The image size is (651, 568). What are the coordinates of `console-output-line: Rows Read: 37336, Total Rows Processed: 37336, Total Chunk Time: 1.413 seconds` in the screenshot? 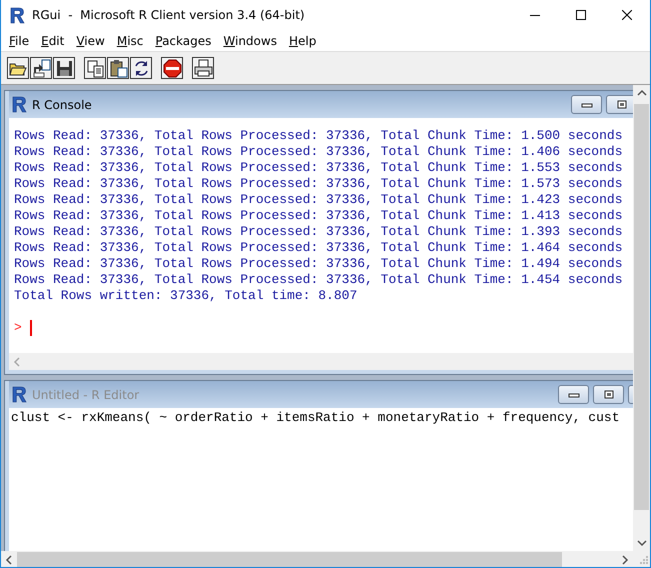 It's located at (319, 216).